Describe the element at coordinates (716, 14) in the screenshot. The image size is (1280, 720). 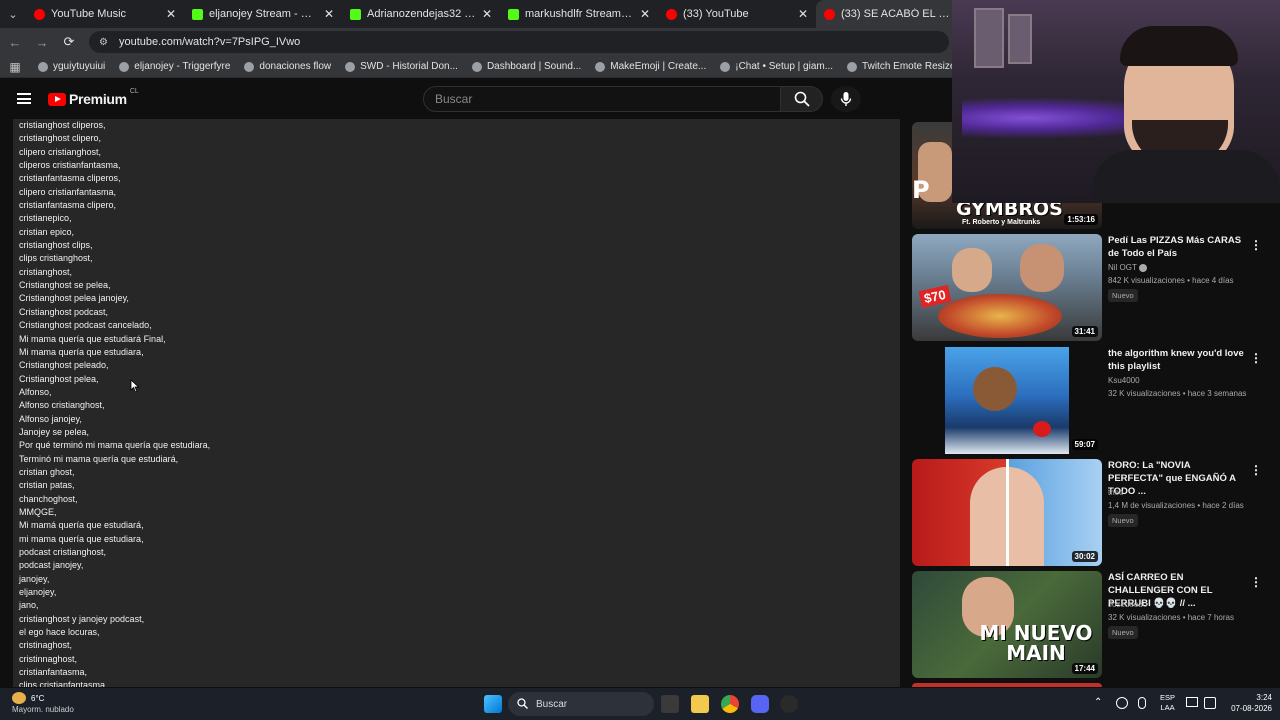
I see `tab-title: (33) YouTube` at that location.